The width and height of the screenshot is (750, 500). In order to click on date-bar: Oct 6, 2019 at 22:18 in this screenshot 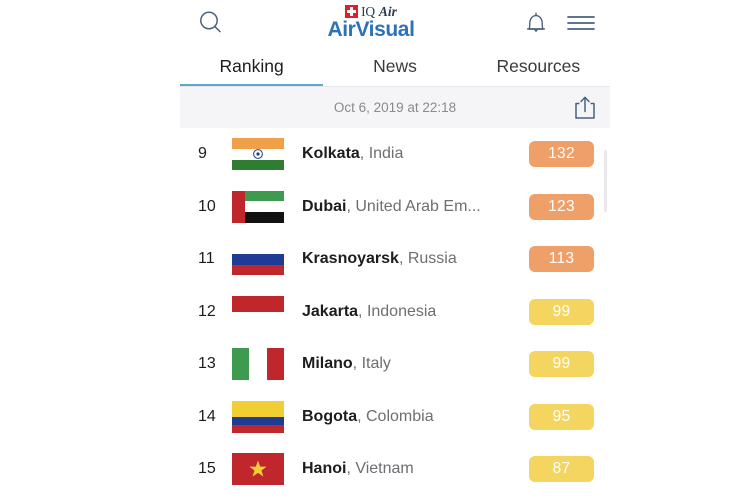, I will do `click(395, 107)`.